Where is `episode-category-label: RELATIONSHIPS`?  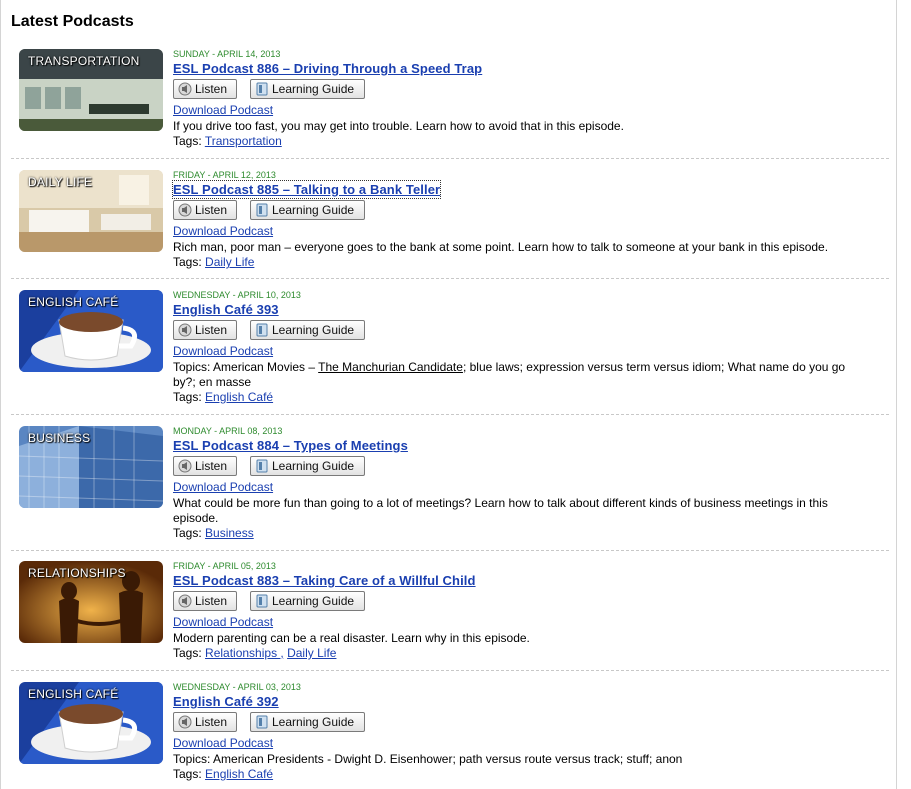
episode-category-label: RELATIONSHIPS is located at coordinates (77, 573).